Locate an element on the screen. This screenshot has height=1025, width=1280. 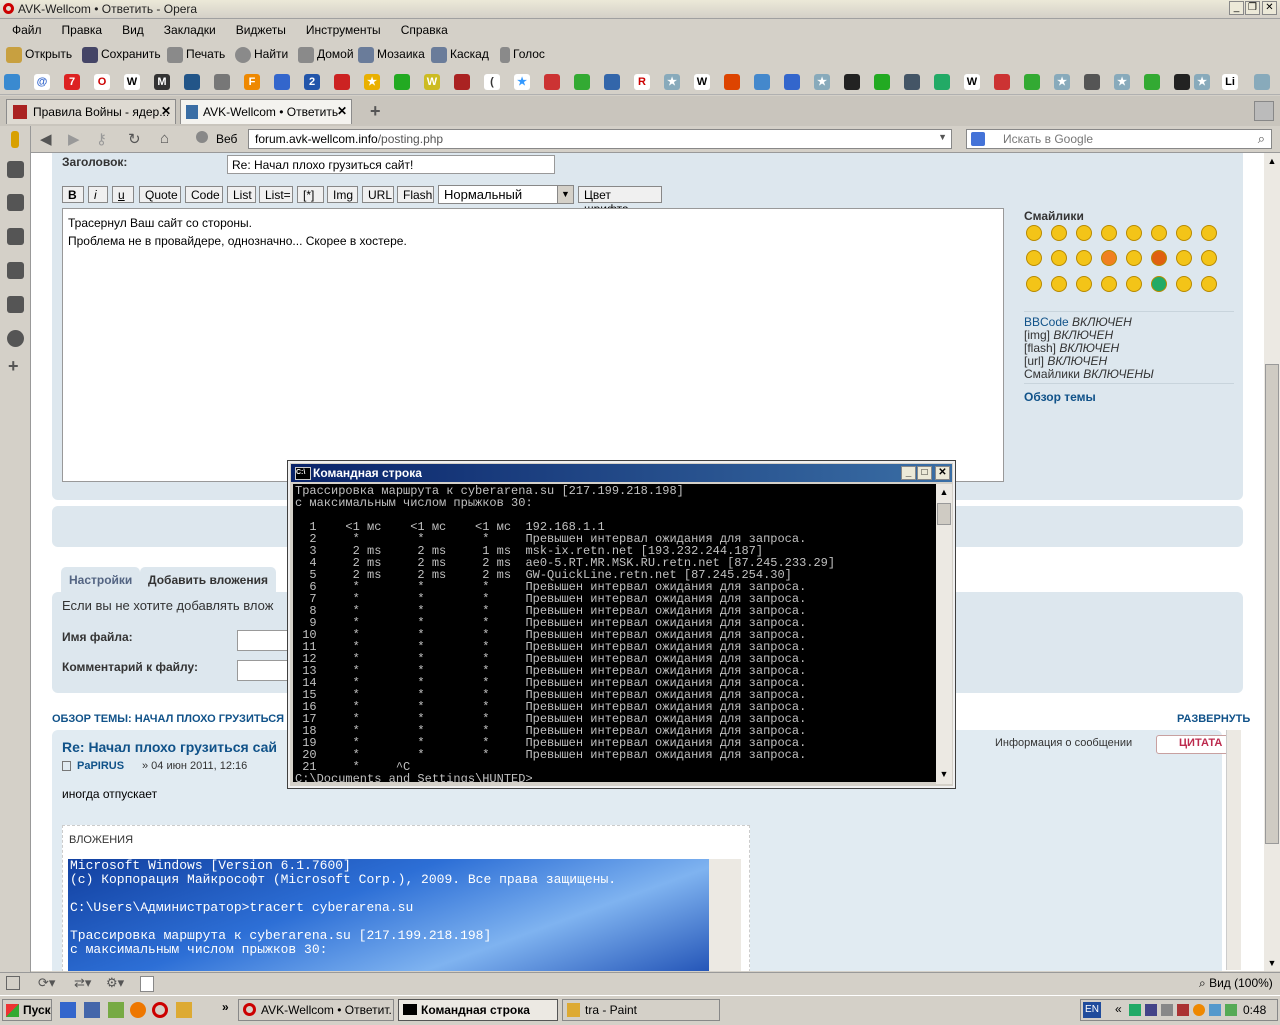
new-tab-icon: + is located at coordinates (375, 111).